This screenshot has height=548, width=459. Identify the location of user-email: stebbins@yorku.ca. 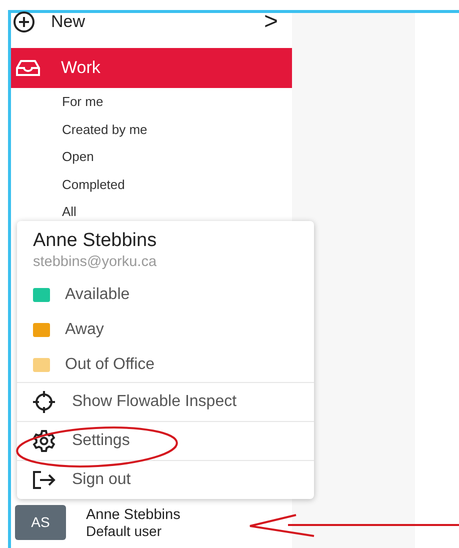
(95, 262).